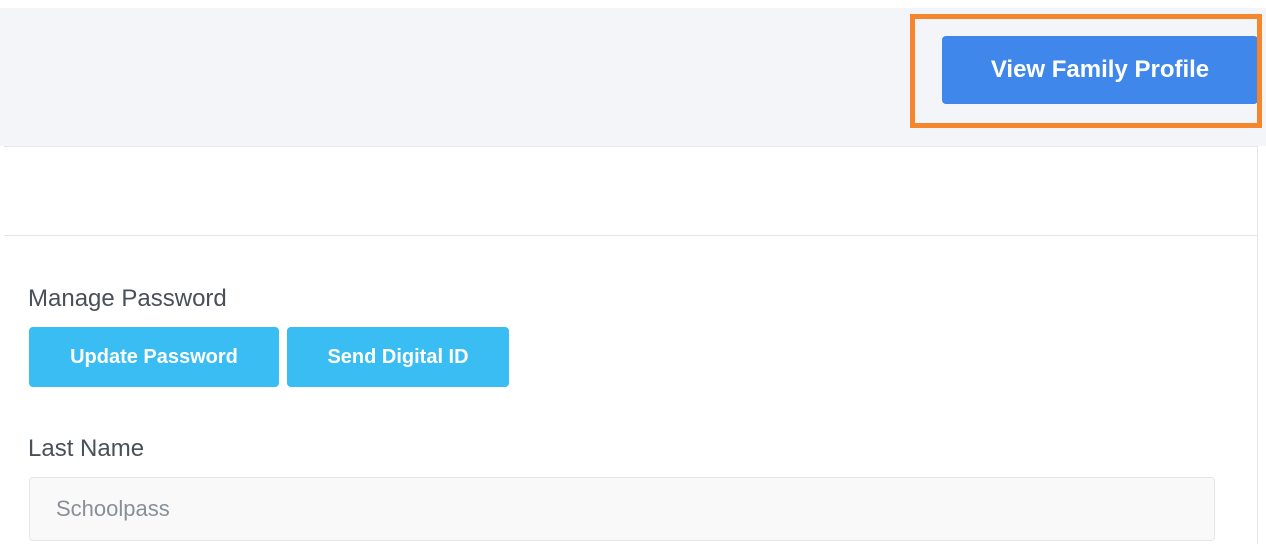 The image size is (1266, 544). Describe the element at coordinates (398, 357) in the screenshot. I see `send-digital-id-button: Send Digital ID` at that location.